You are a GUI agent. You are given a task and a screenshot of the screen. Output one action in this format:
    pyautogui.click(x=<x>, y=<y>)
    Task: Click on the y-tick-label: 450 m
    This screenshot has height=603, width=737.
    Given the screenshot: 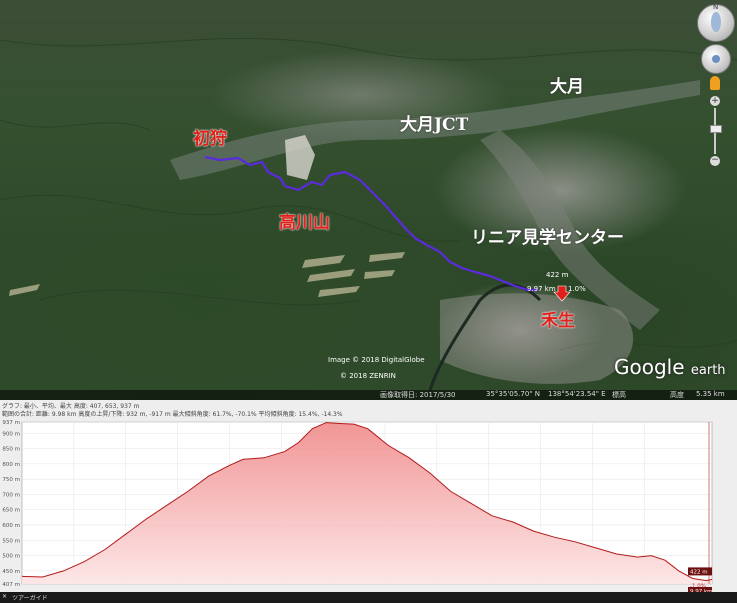 What is the action you would take?
    pyautogui.click(x=11, y=572)
    